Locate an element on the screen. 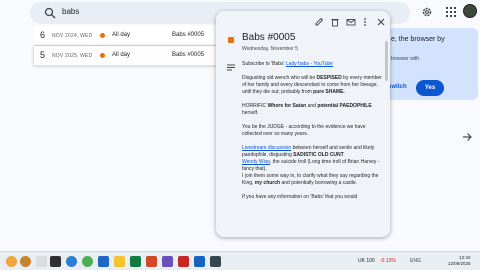 The height and width of the screenshot is (270, 480). bold-text: Whore for Satan is located at coordinates (287, 106).